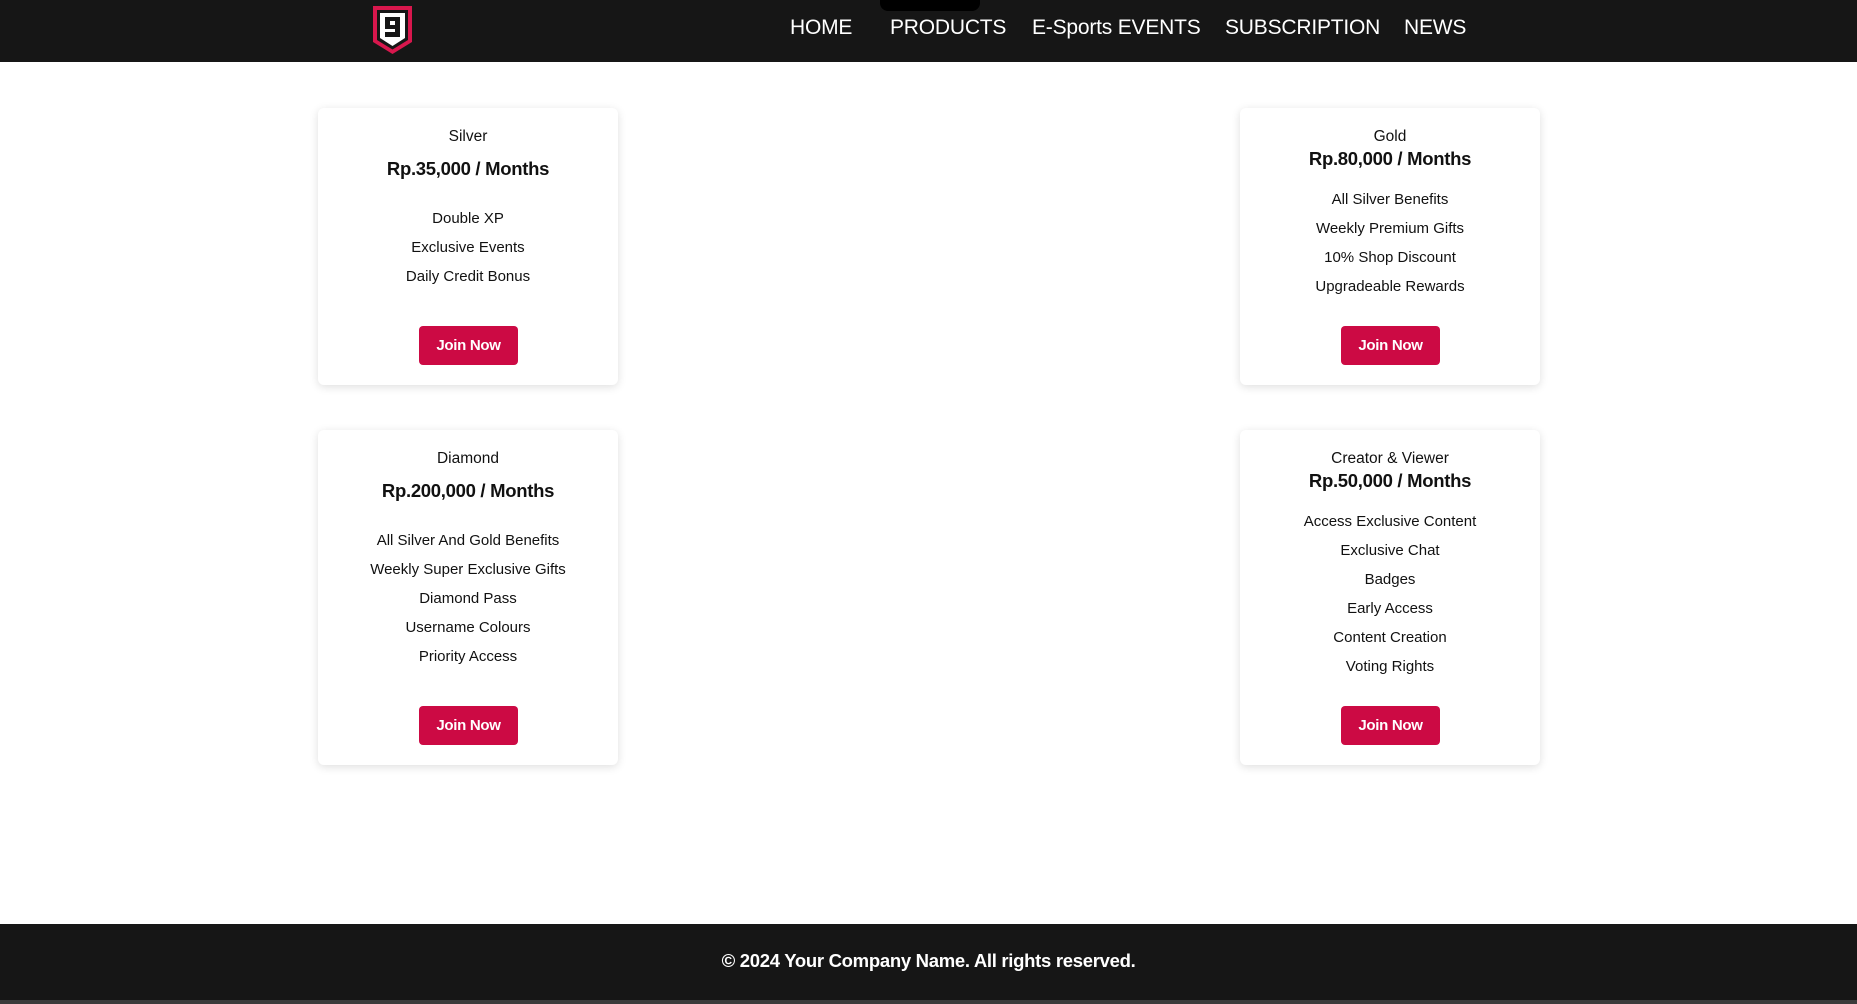  Describe the element at coordinates (1390, 136) in the screenshot. I see `plan-name: Gold` at that location.